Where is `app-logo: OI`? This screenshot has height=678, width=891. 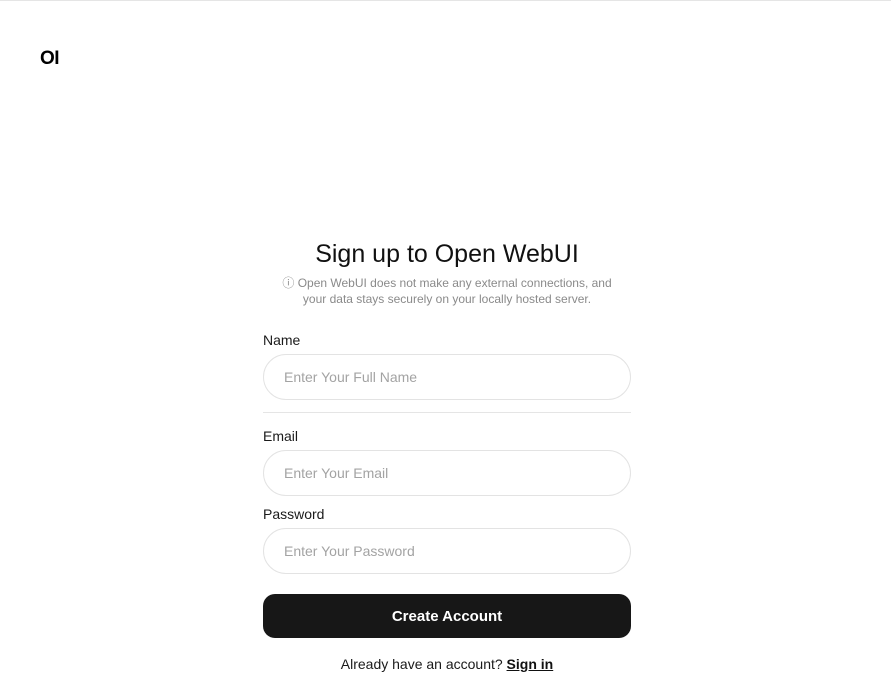 app-logo: OI is located at coordinates (50, 58).